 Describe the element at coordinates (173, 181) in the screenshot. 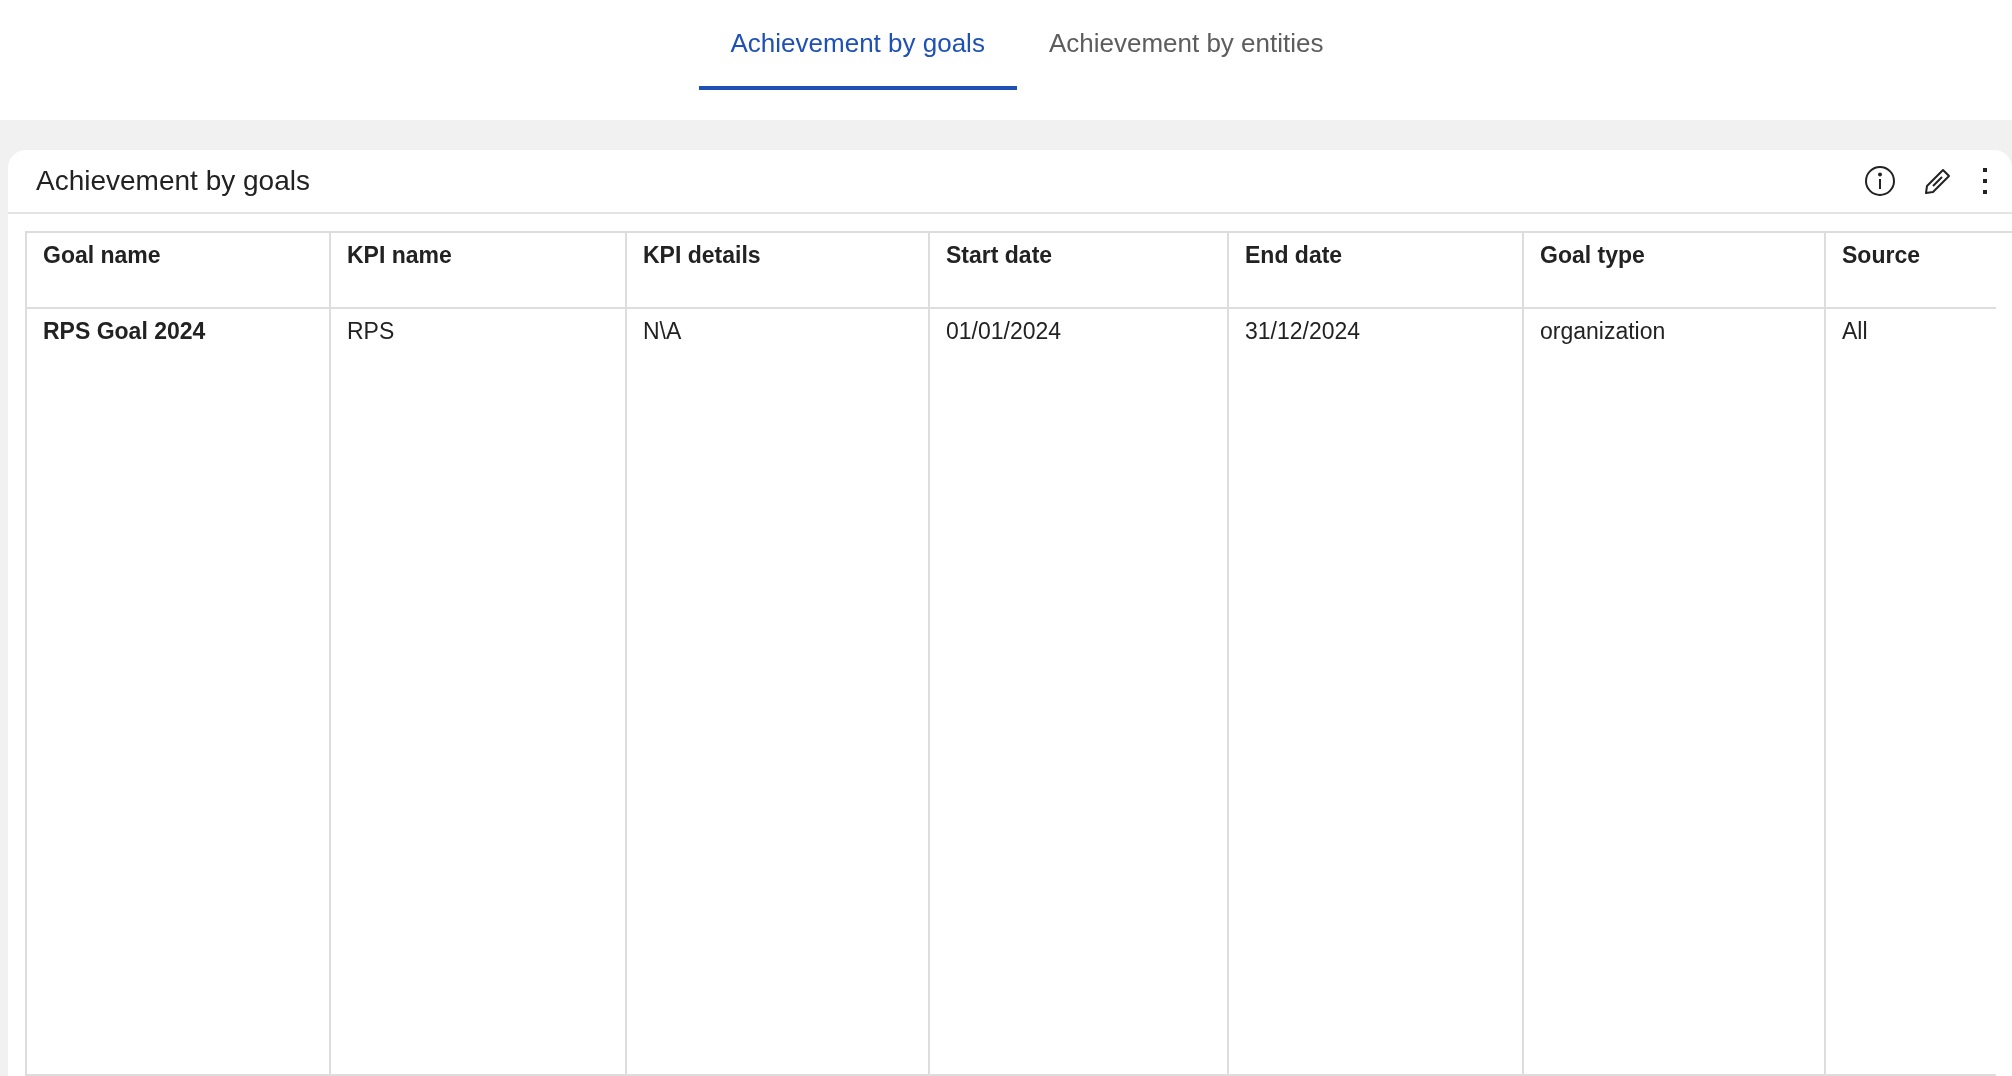

I see `card-title: Achievement by goals` at that location.